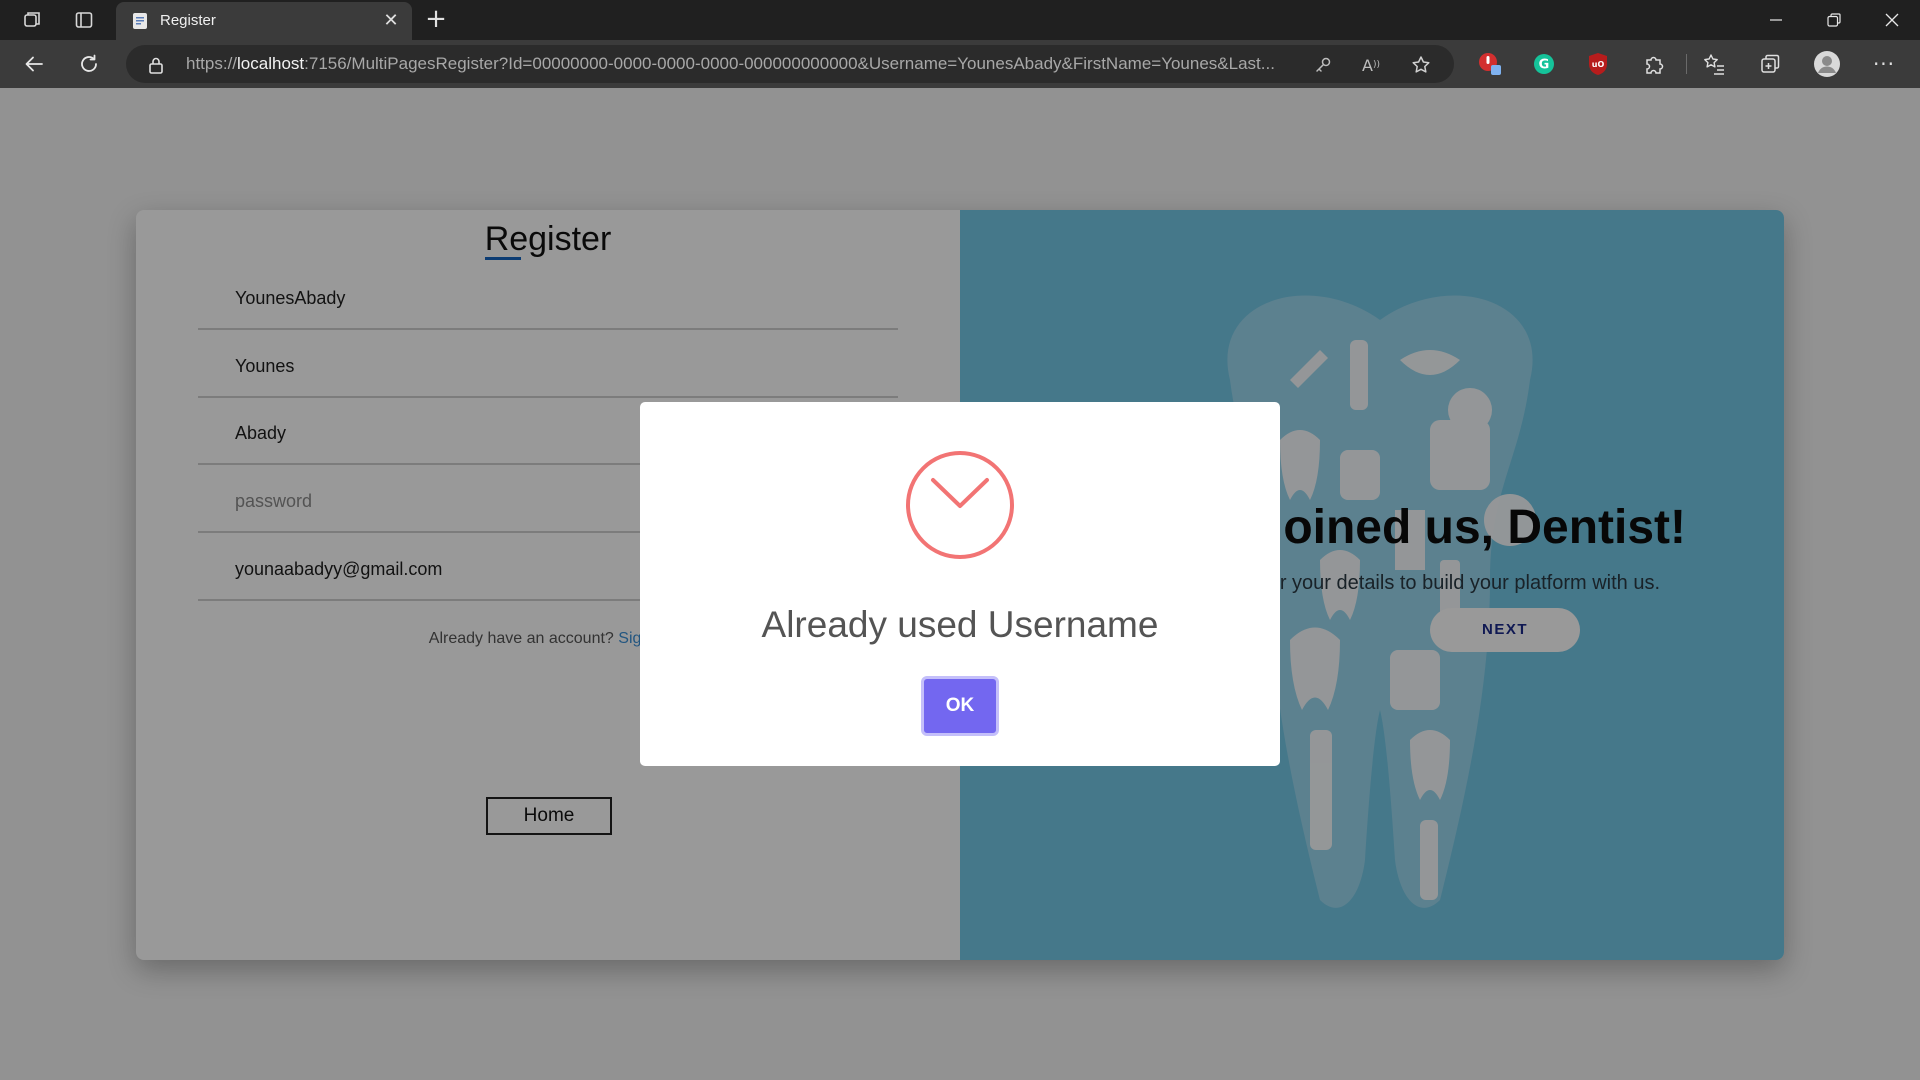 Image resolution: width=1920 pixels, height=1080 pixels. What do you see at coordinates (188, 20) in the screenshot?
I see `tab-title: Register` at bounding box center [188, 20].